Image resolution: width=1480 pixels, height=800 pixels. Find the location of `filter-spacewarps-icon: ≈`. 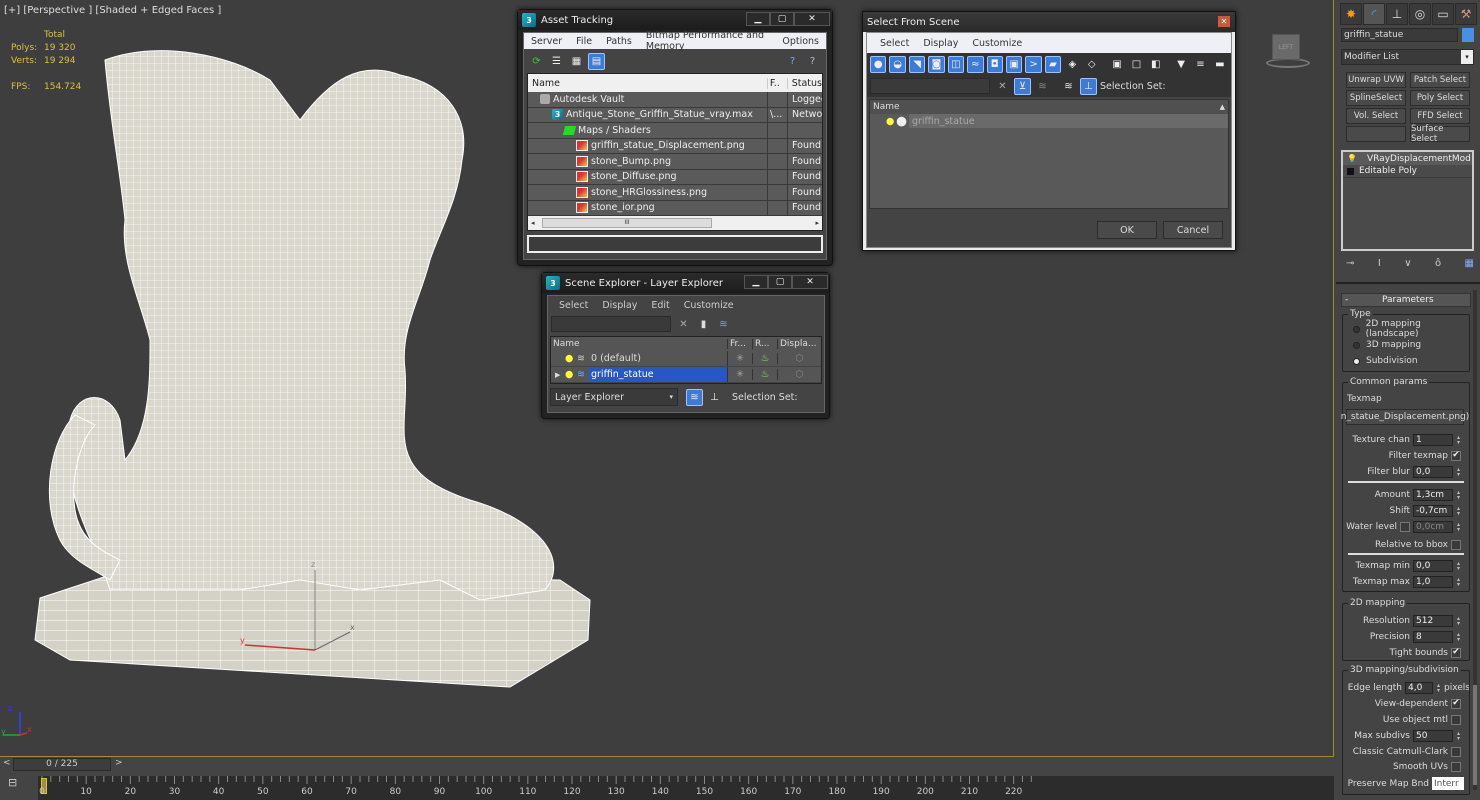

filter-spacewarps-icon: ≈ is located at coordinates (975, 64).